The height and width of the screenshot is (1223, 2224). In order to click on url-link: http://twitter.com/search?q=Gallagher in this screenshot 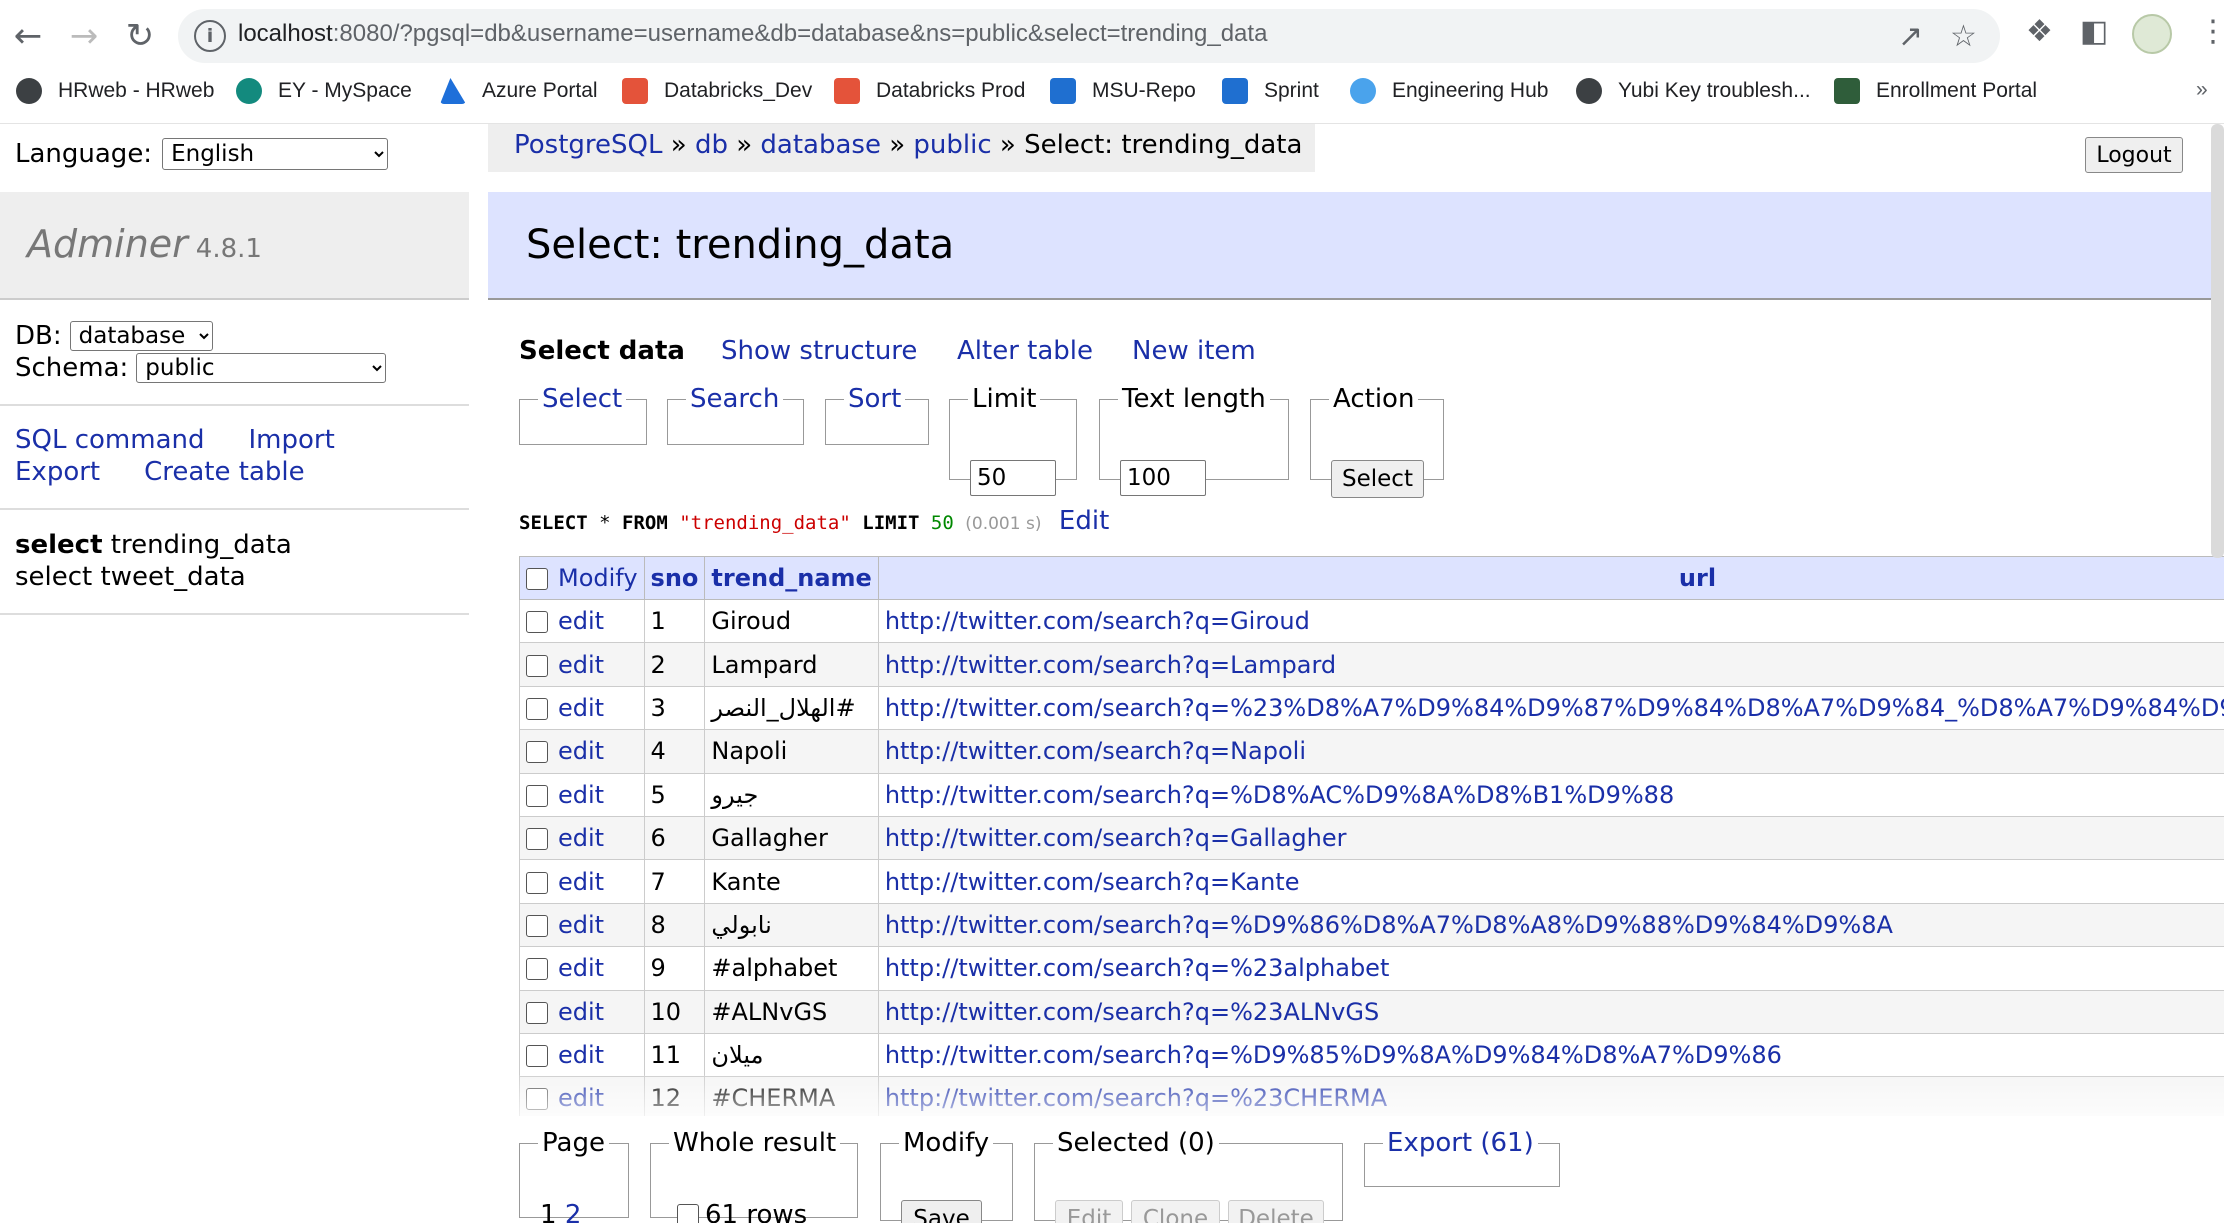, I will do `click(1116, 838)`.